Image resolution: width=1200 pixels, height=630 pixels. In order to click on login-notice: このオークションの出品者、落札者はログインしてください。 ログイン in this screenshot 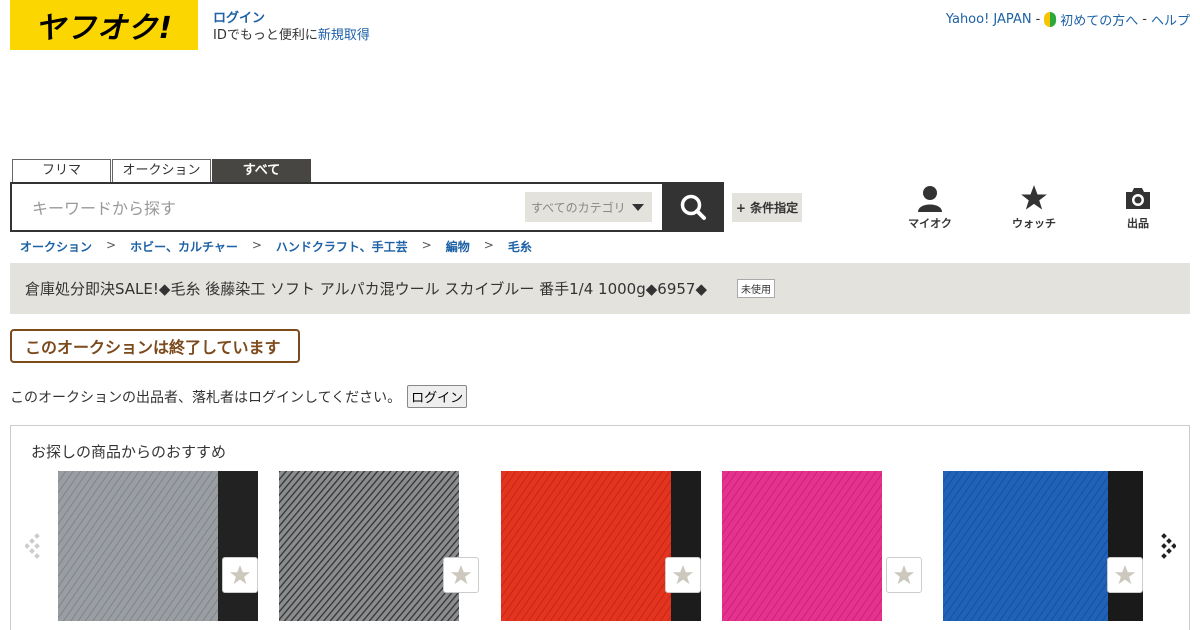, I will do `click(239, 396)`.